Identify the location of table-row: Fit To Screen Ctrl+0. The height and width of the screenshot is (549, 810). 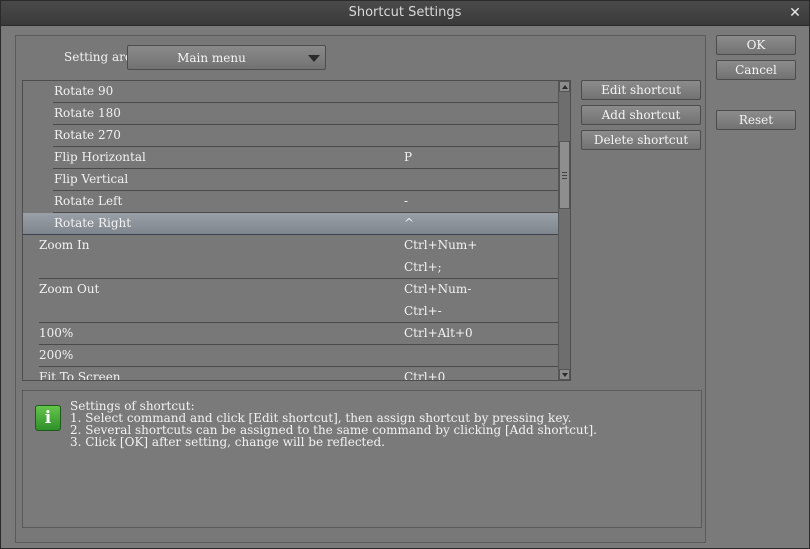
(291, 374).